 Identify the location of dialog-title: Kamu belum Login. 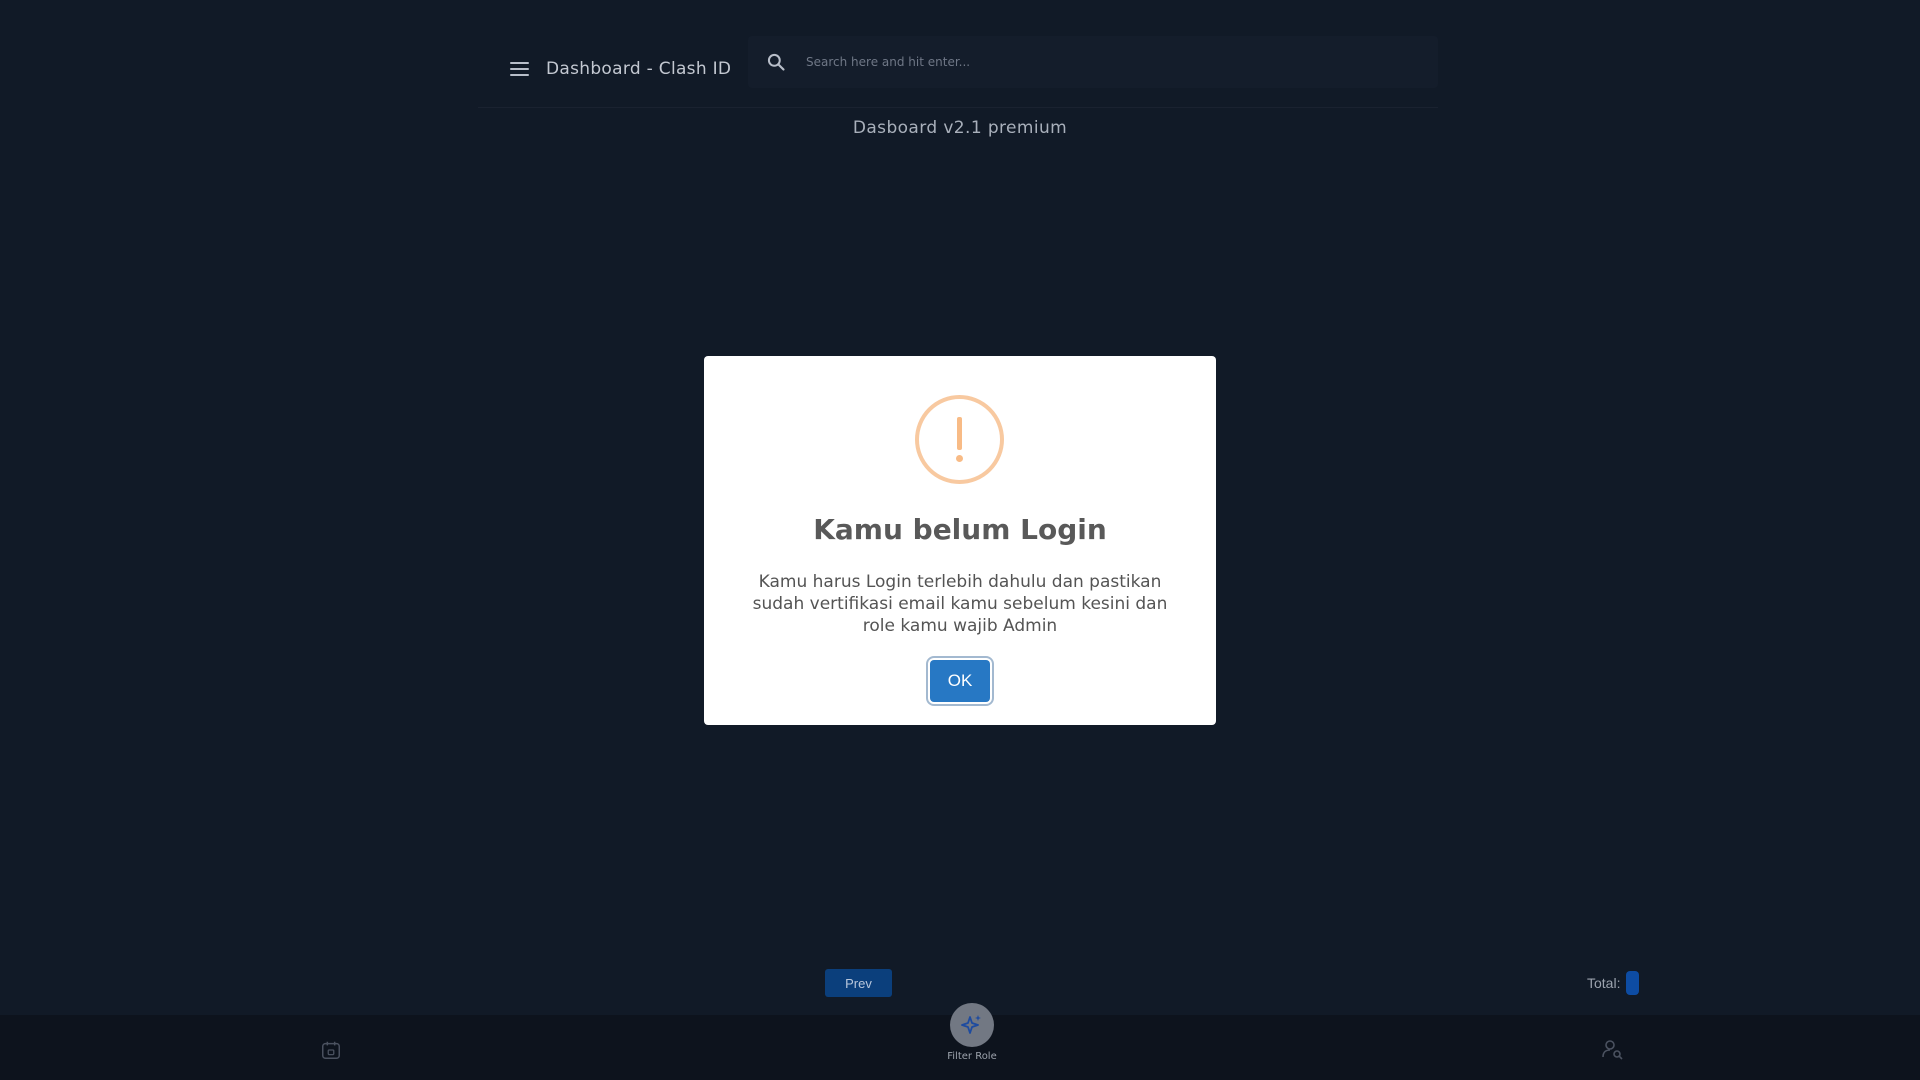
(960, 529).